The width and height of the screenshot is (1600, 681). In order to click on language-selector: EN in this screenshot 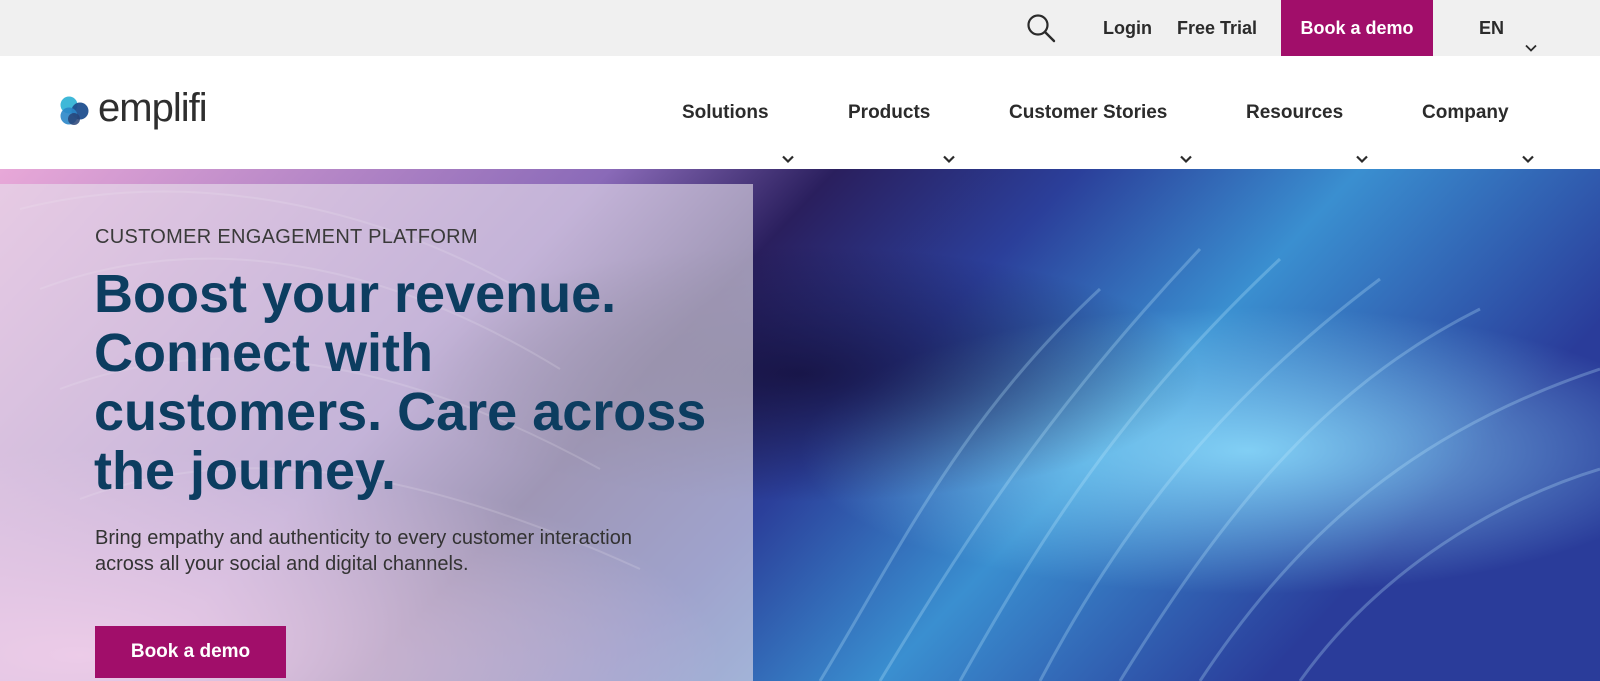, I will do `click(1508, 28)`.